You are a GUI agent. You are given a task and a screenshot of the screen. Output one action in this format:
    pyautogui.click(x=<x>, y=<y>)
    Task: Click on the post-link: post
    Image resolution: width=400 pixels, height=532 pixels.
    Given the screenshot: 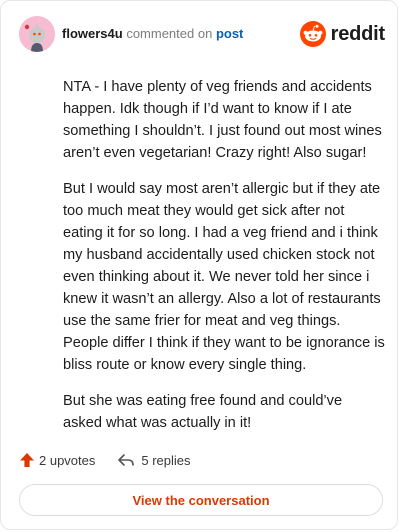 What is the action you would take?
    pyautogui.click(x=229, y=33)
    